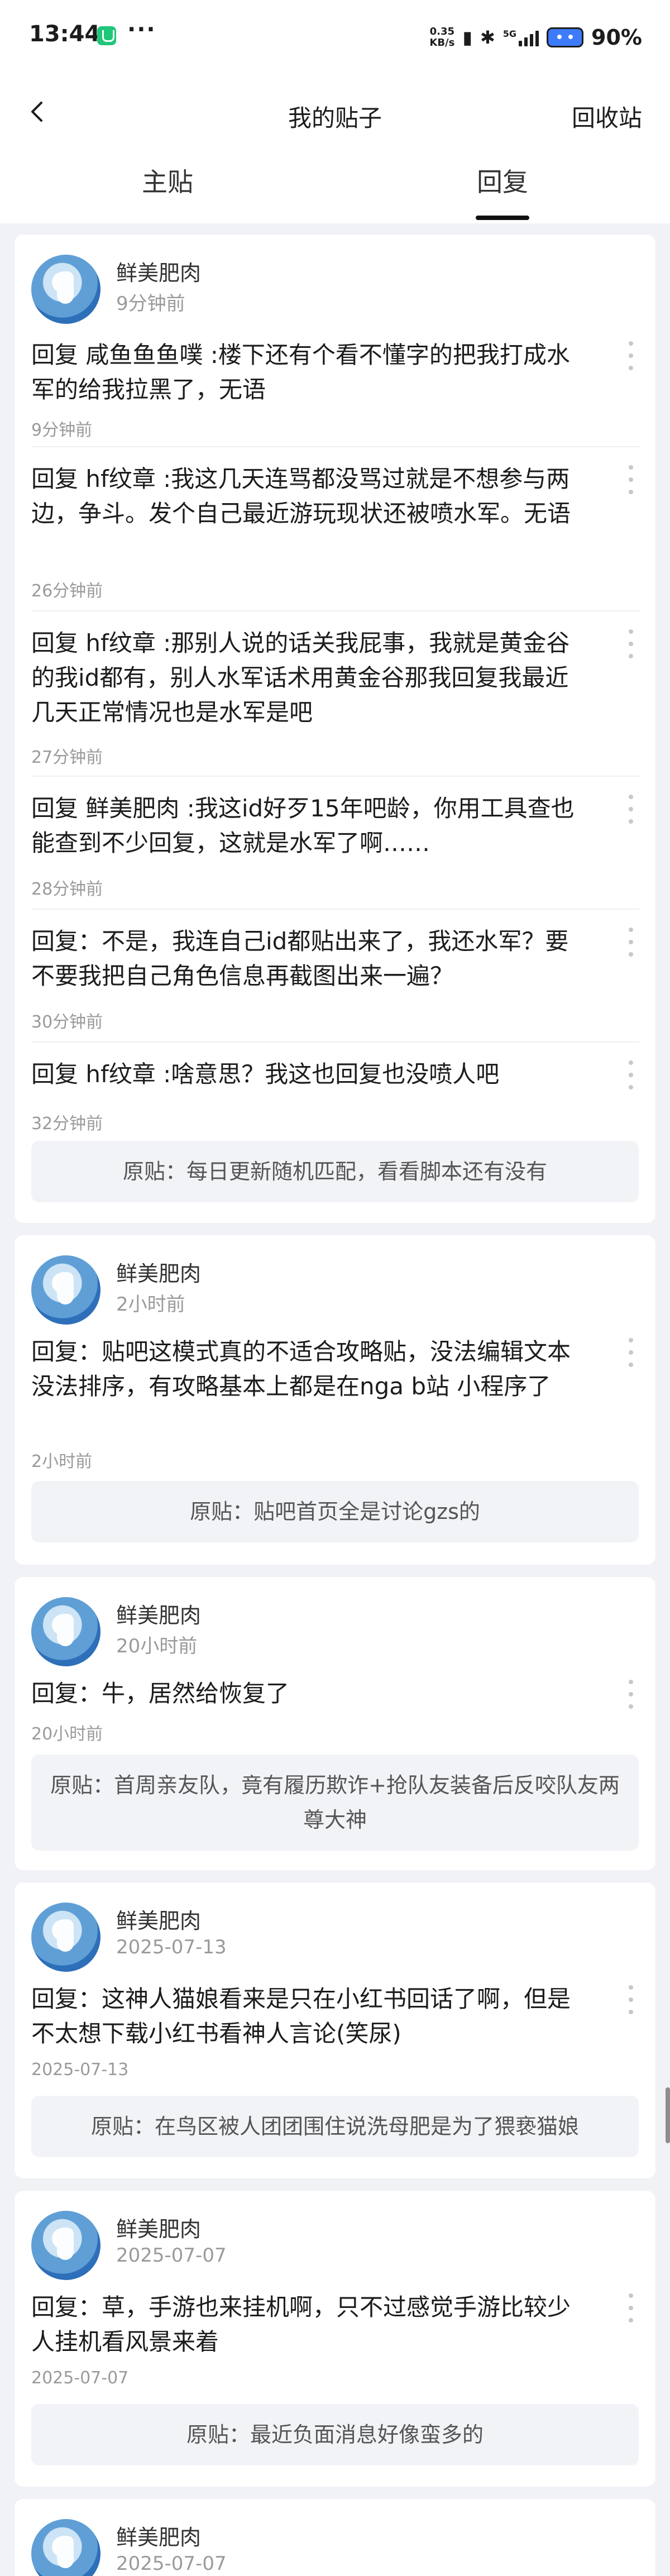  What do you see at coordinates (565, 37) in the screenshot?
I see `battery-icon` at bounding box center [565, 37].